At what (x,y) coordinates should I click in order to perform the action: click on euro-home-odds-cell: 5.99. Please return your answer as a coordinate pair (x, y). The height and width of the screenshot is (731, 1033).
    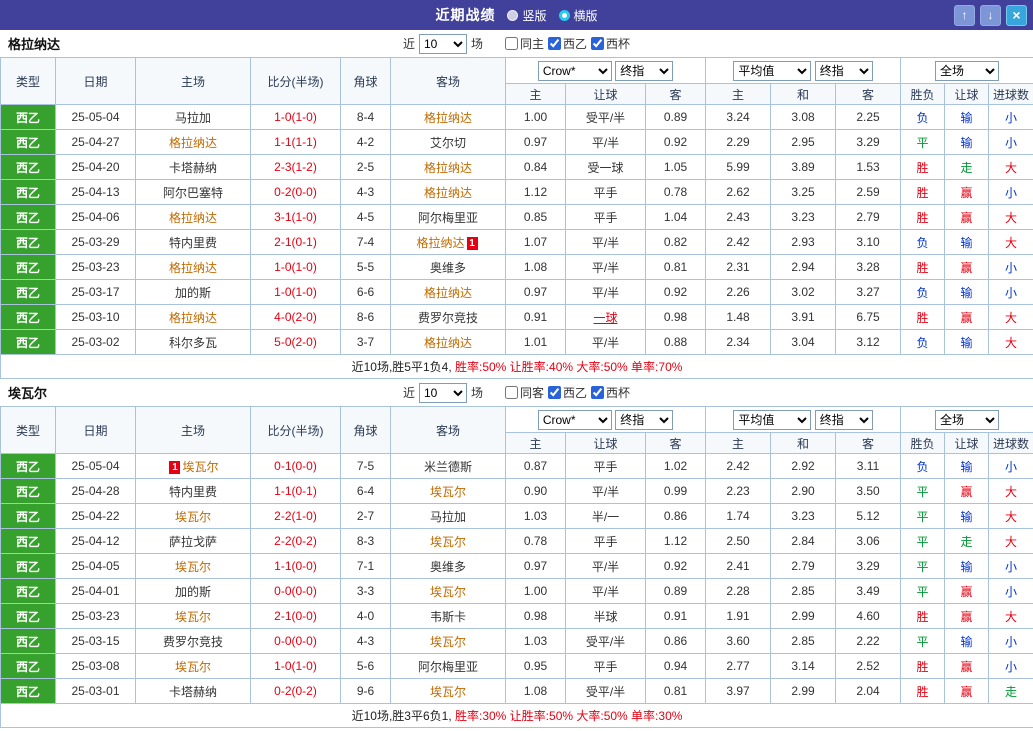
    Looking at the image, I should click on (738, 167).